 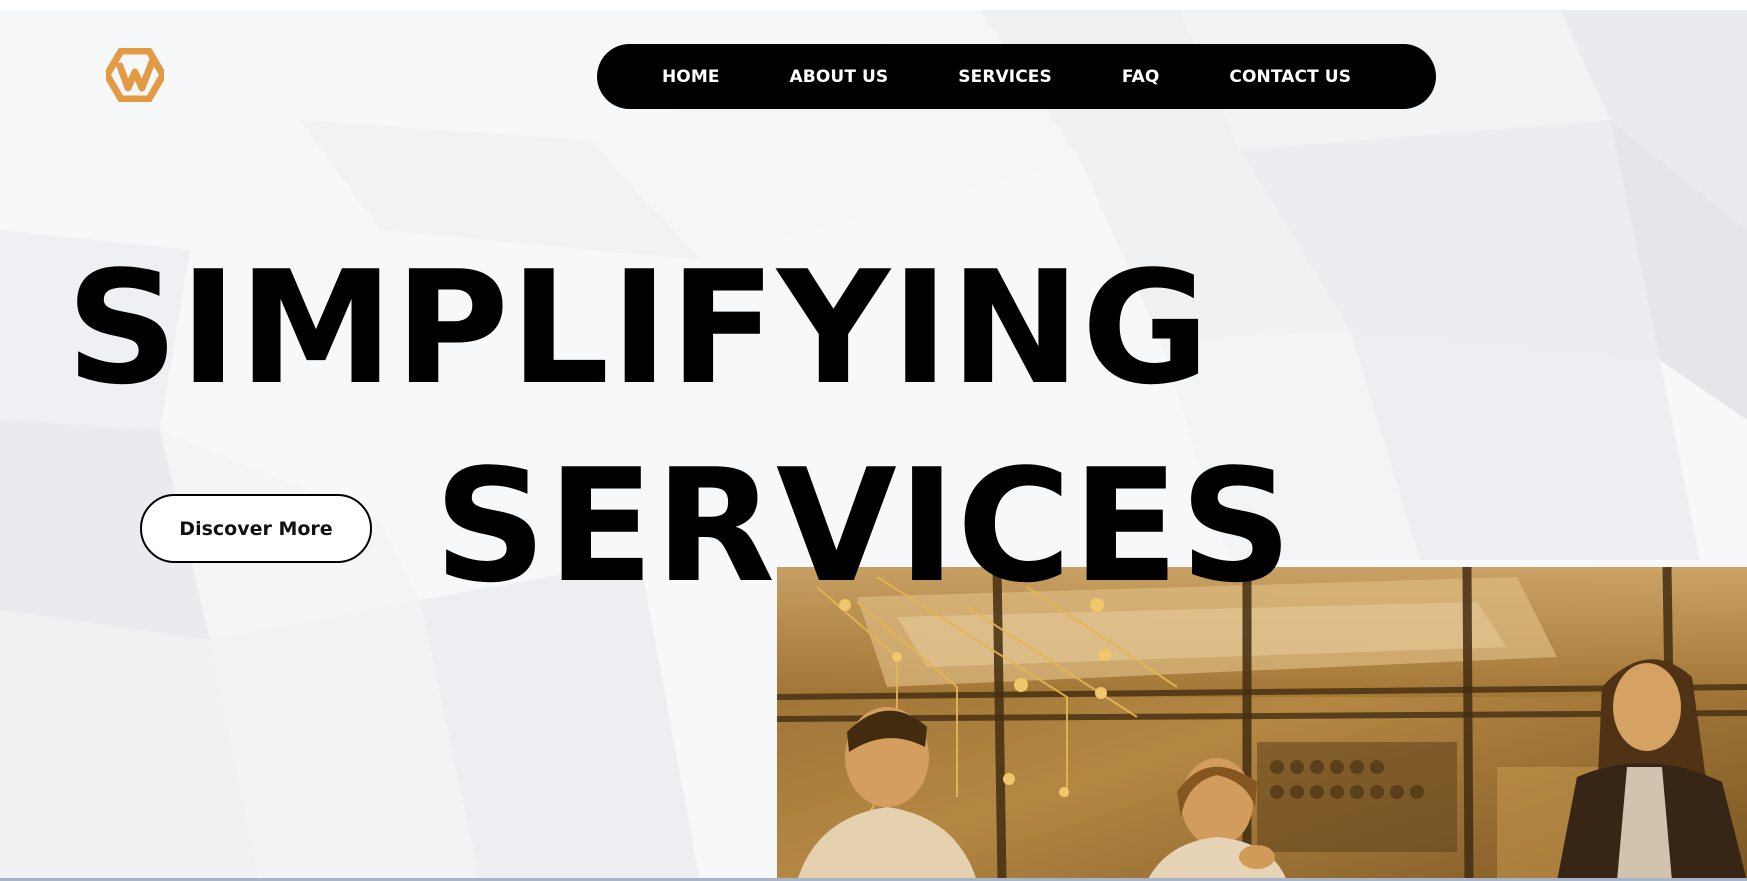 What do you see at coordinates (873, 5) in the screenshot?
I see `top-strip` at bounding box center [873, 5].